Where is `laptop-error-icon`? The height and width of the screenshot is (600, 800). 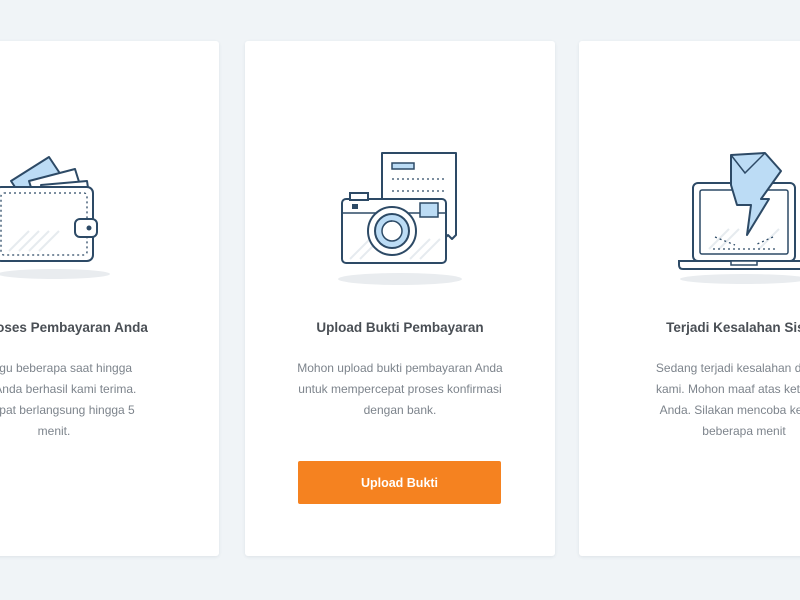 laptop-error-icon is located at coordinates (739, 218).